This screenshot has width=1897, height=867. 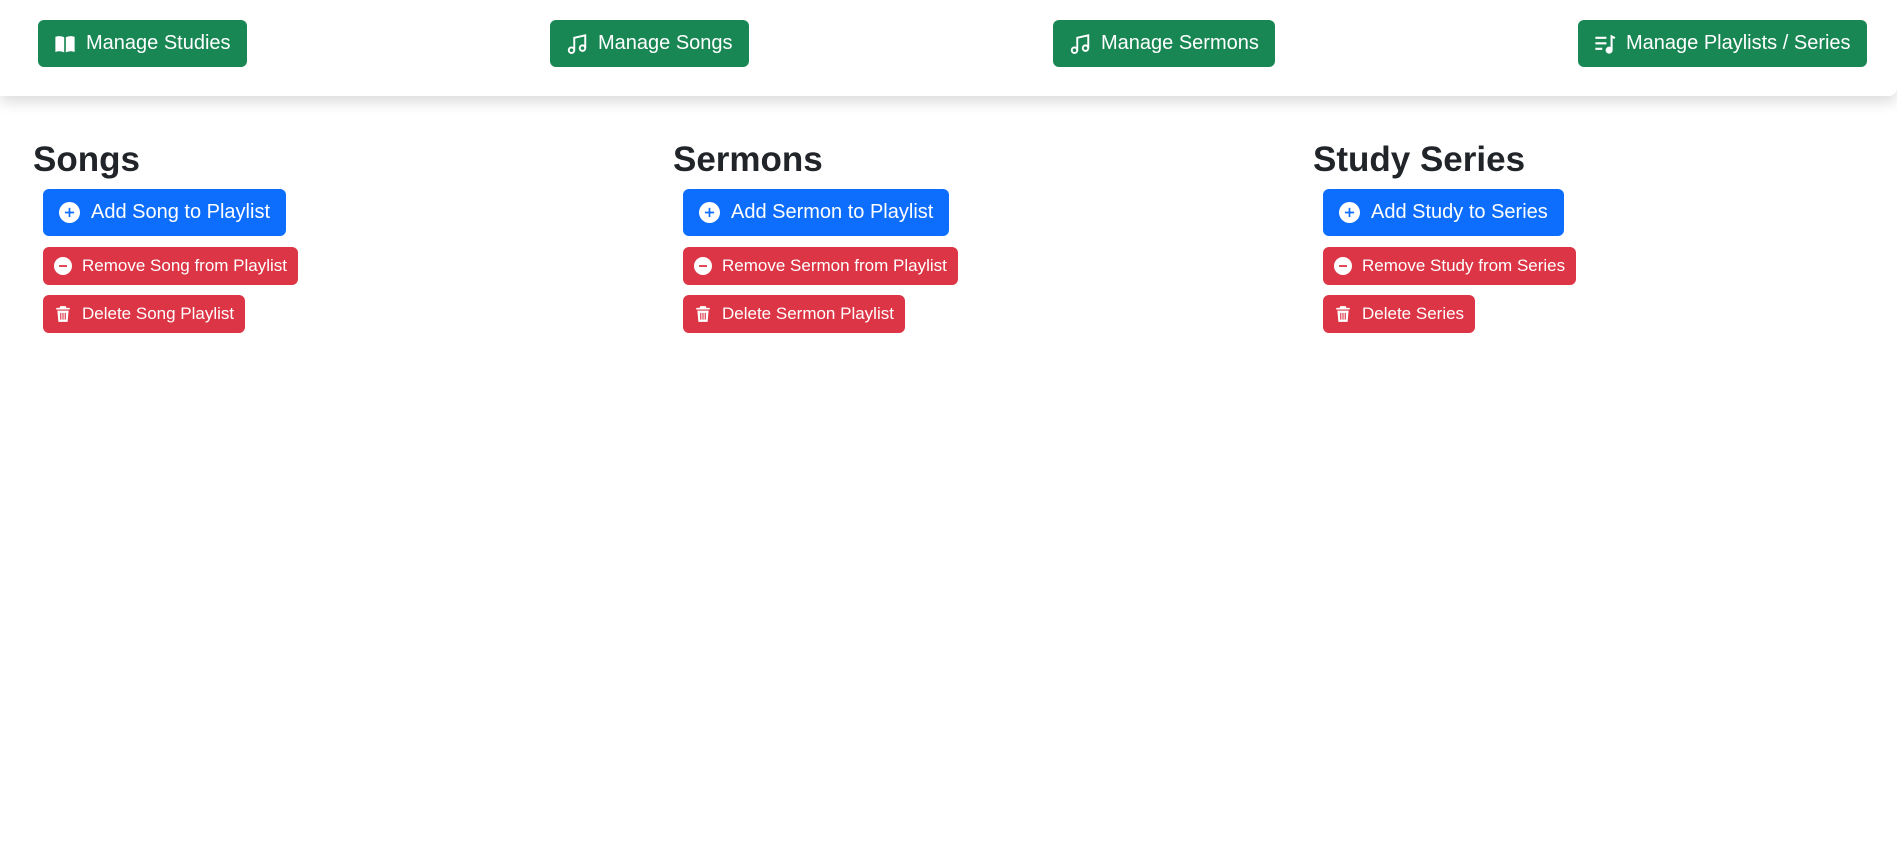 I want to click on delete-series-button: Delete Series, so click(x=1399, y=314).